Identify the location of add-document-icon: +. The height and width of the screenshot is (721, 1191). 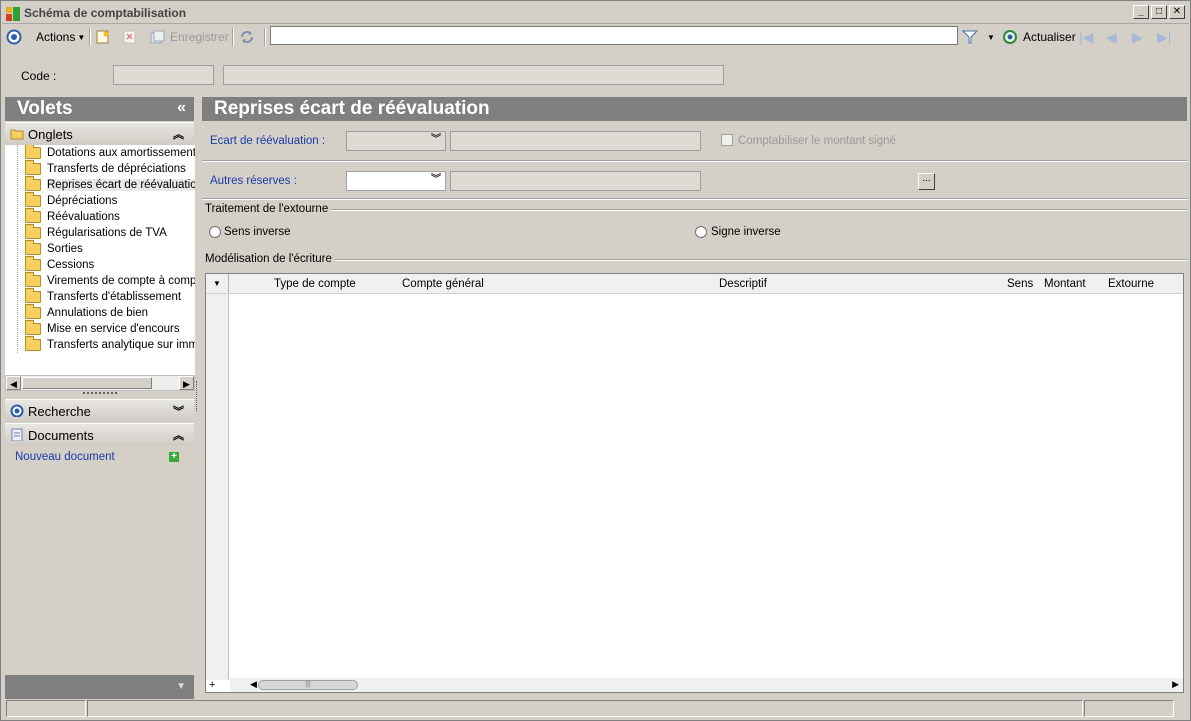
(174, 457).